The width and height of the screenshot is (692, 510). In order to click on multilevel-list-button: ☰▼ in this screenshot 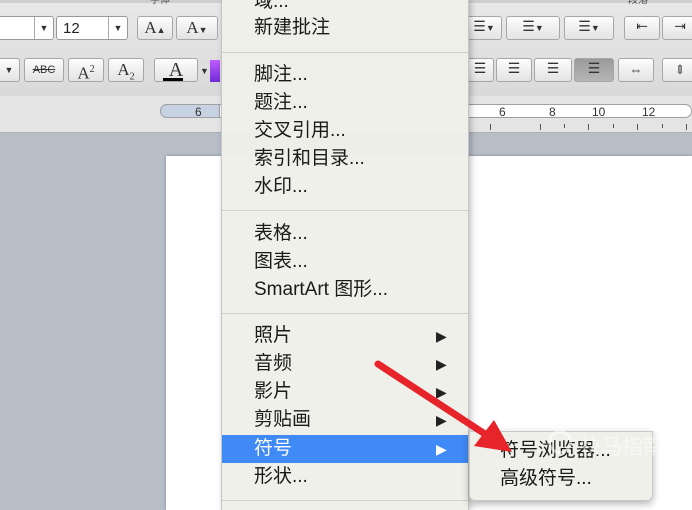, I will do `click(589, 28)`.